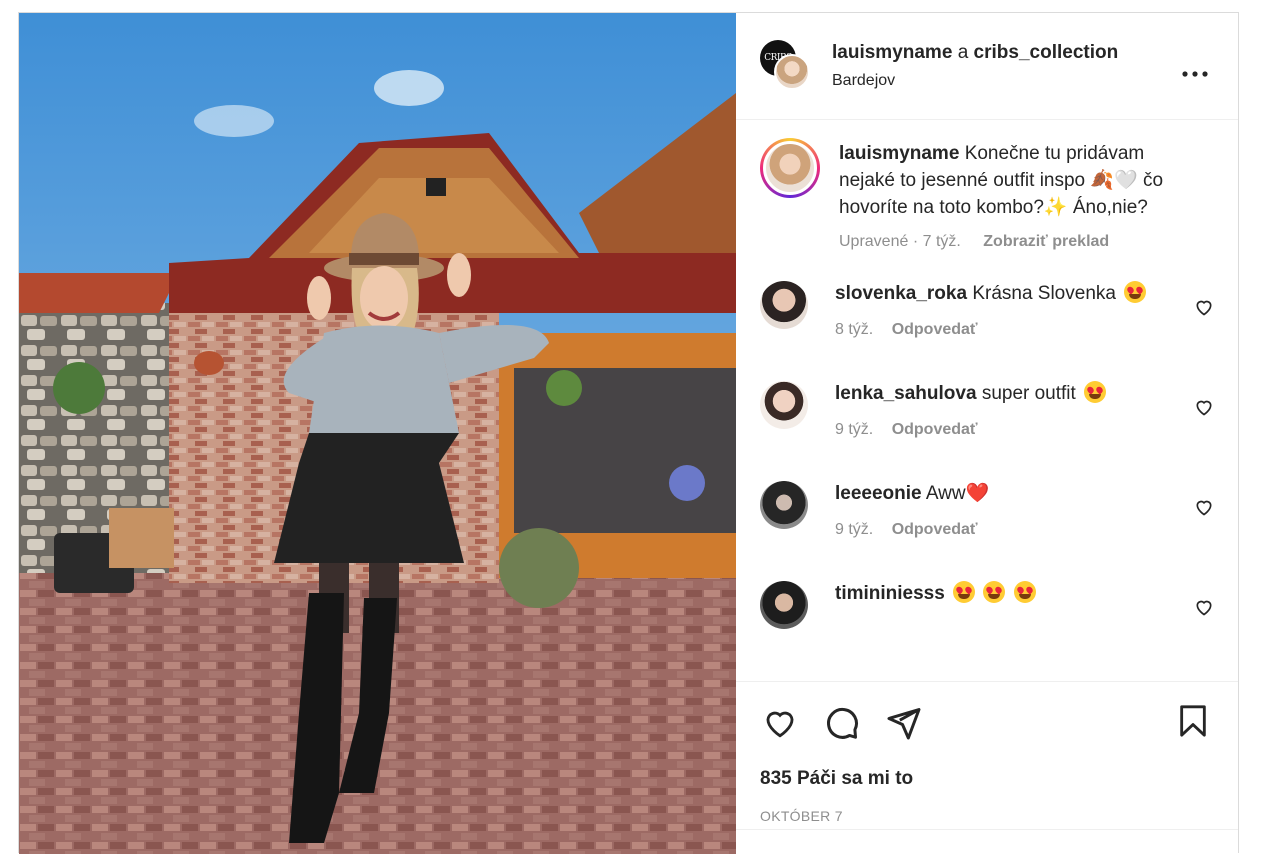 The height and width of the screenshot is (854, 1276). Describe the element at coordinates (1046, 241) in the screenshot. I see `translate-link: Zobraziť preklad` at that location.